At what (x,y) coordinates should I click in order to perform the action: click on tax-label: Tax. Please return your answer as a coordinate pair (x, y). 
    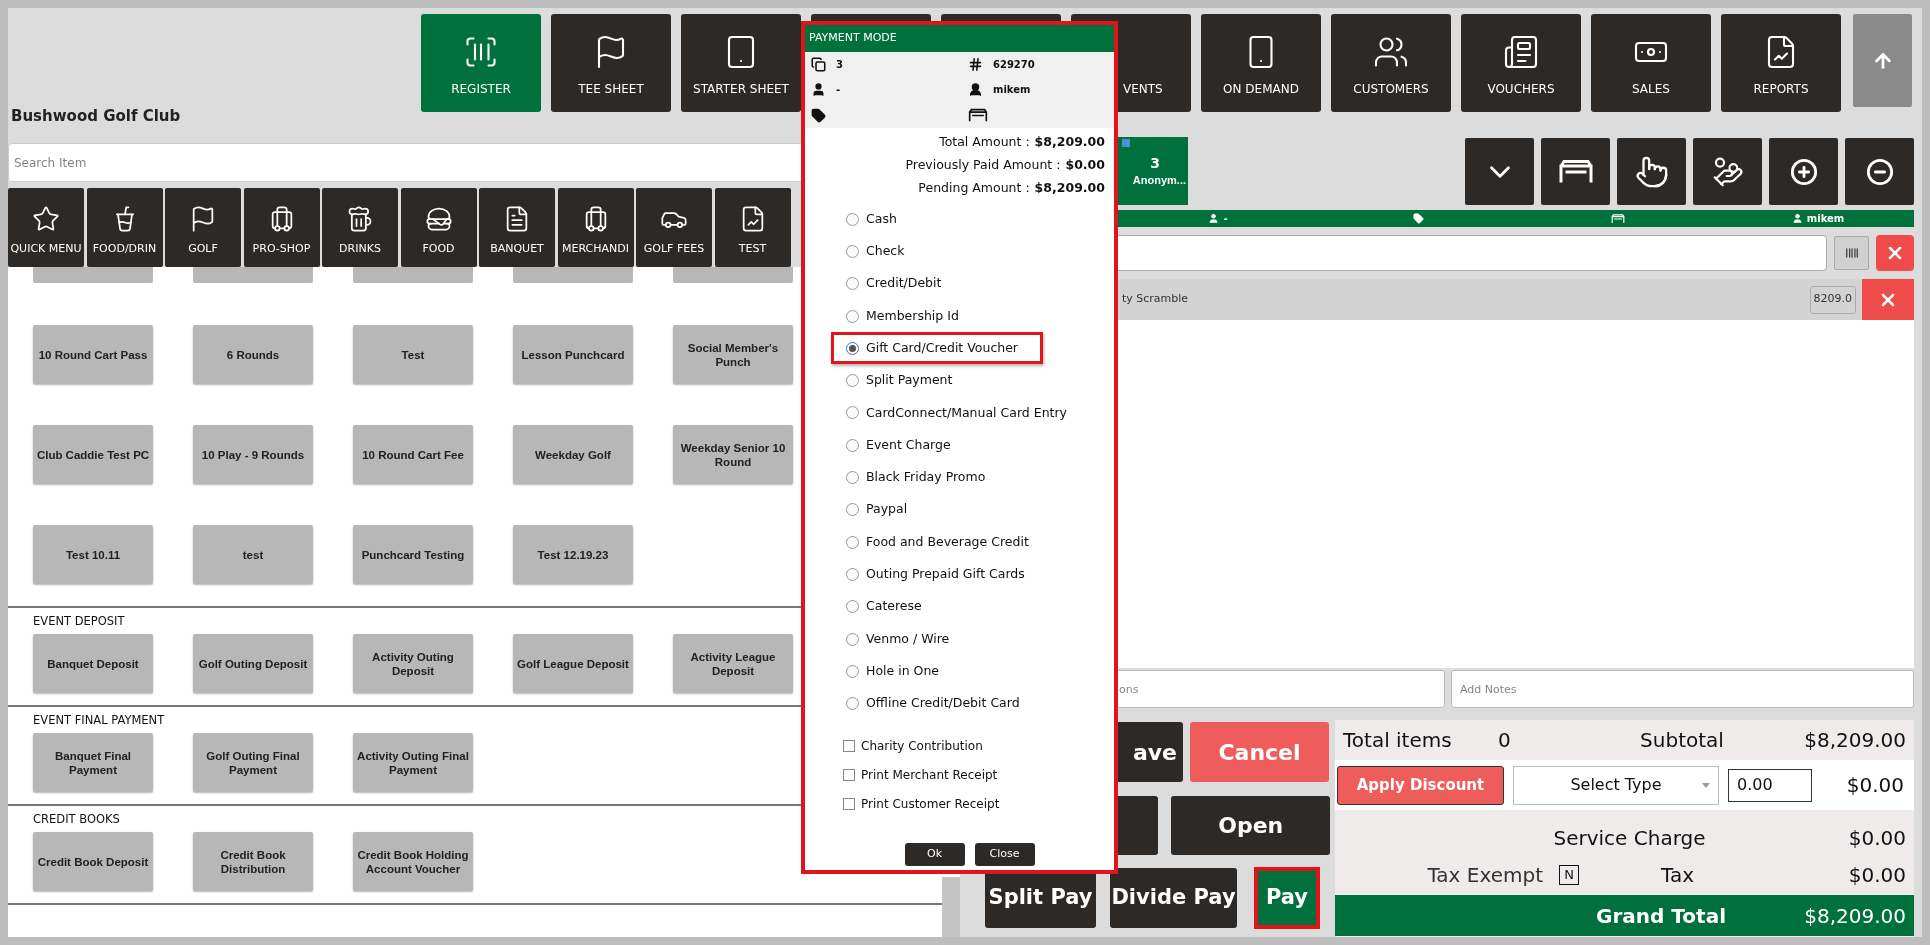
    Looking at the image, I should click on (1677, 875).